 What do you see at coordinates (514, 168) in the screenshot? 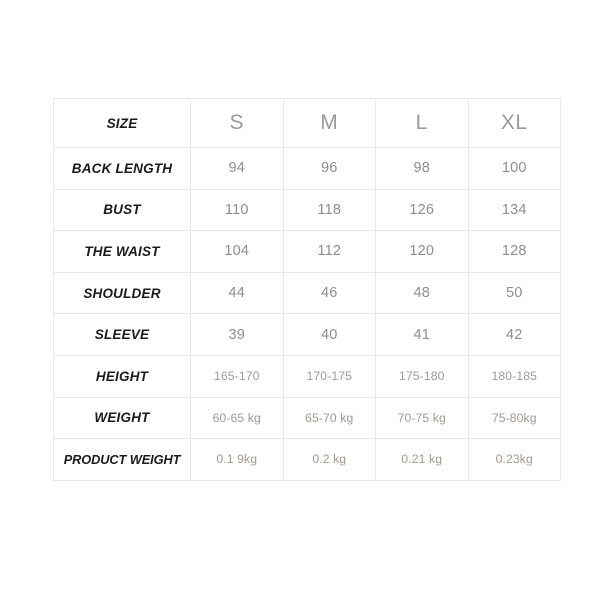
I see `cell-back-length-xl: 100` at bounding box center [514, 168].